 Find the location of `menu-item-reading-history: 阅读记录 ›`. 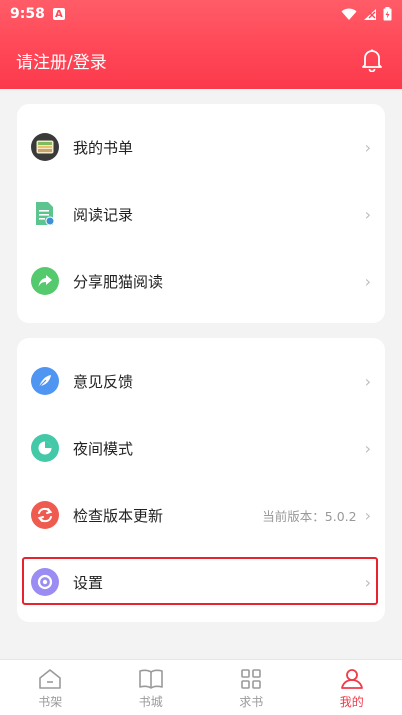

menu-item-reading-history: 阅读记录 › is located at coordinates (201, 214).